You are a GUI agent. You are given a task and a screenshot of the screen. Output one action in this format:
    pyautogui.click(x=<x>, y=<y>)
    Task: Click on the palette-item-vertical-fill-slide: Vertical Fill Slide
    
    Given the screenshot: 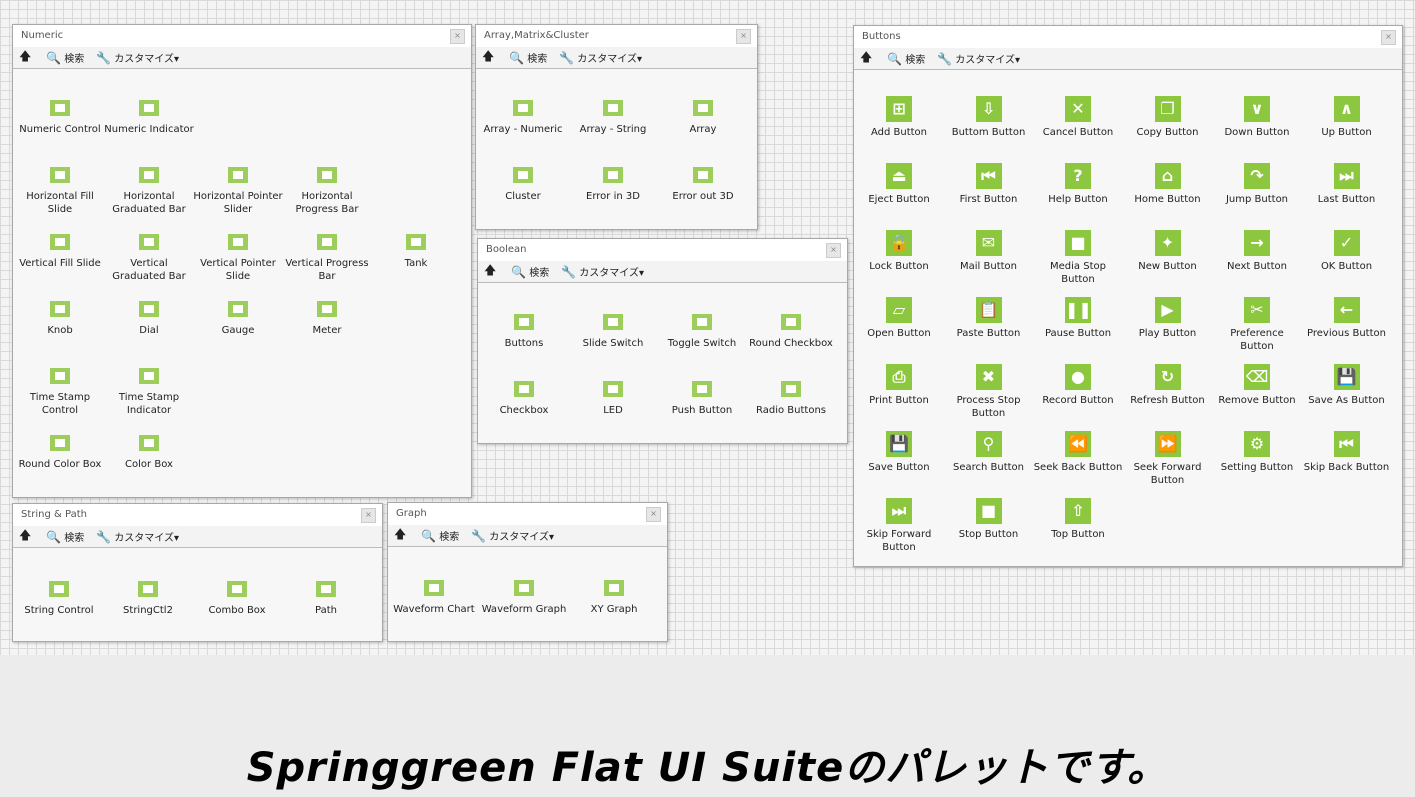 What is the action you would take?
    pyautogui.click(x=60, y=250)
    